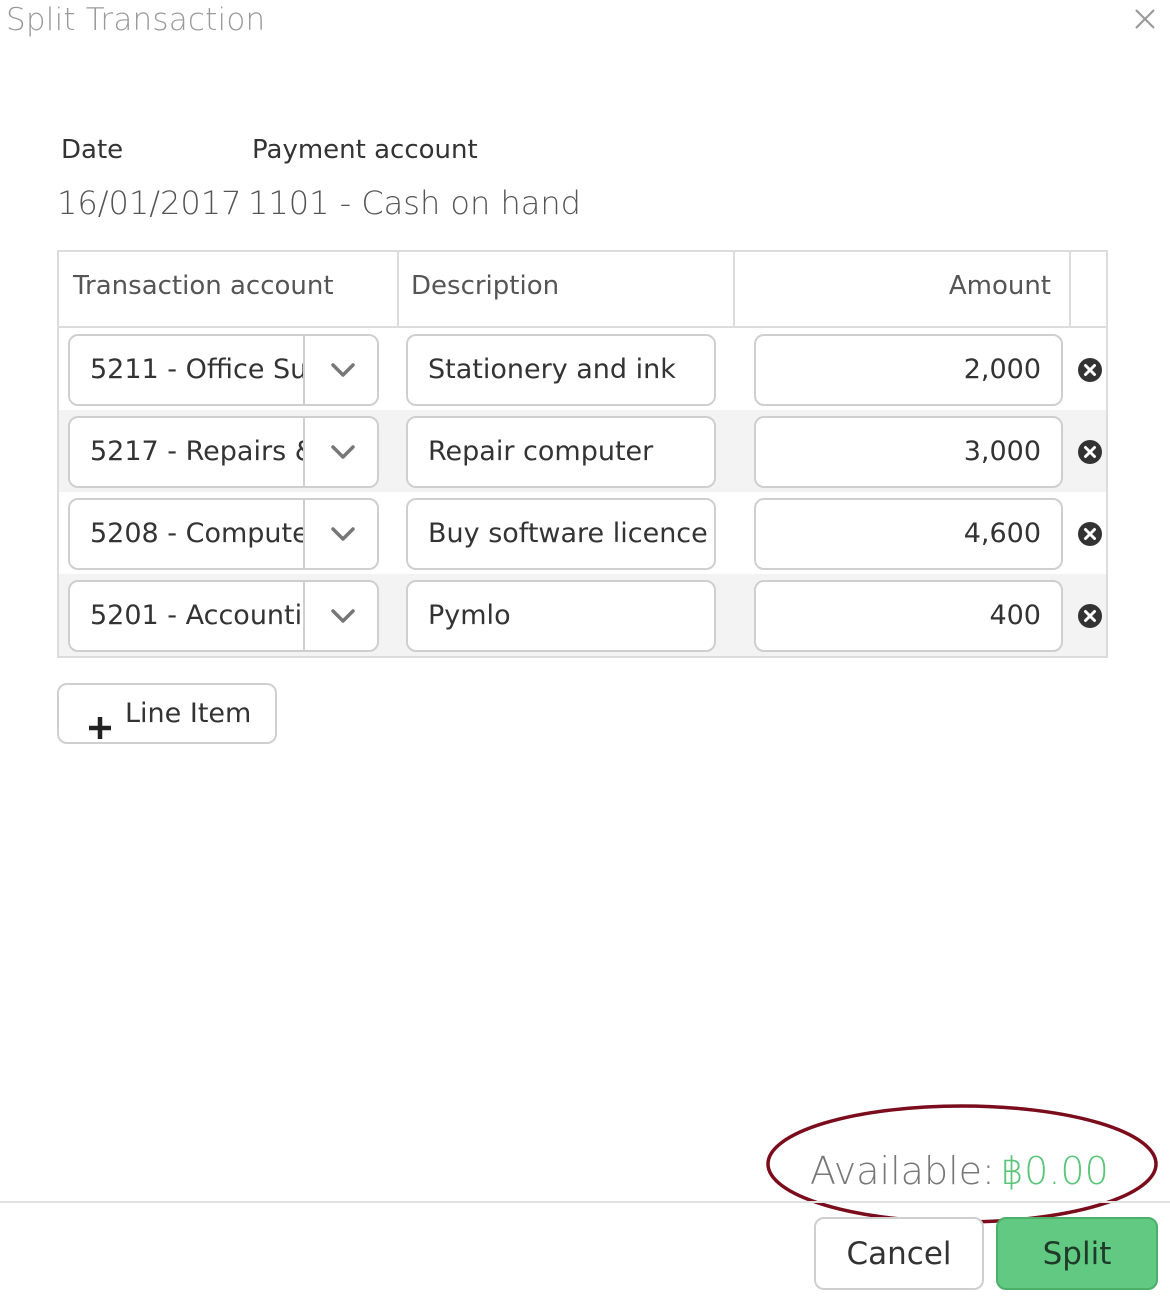 The width and height of the screenshot is (1170, 1304). What do you see at coordinates (365, 150) in the screenshot?
I see `payment-account-label: Payment account` at bounding box center [365, 150].